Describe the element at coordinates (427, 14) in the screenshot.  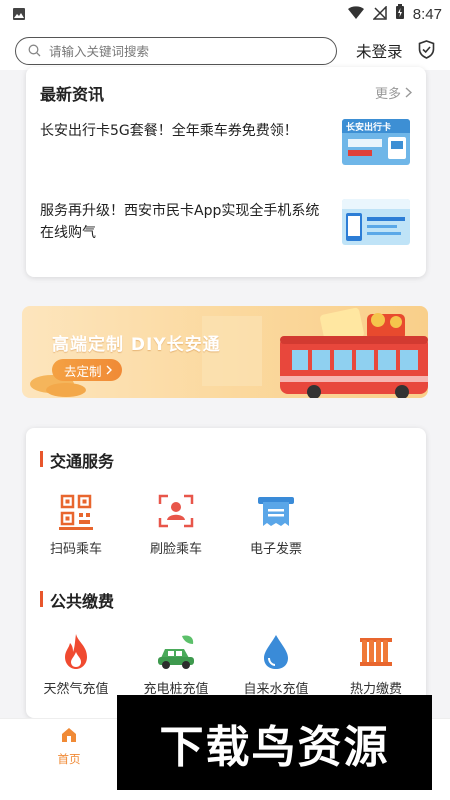
I see `clock: 8:47` at that location.